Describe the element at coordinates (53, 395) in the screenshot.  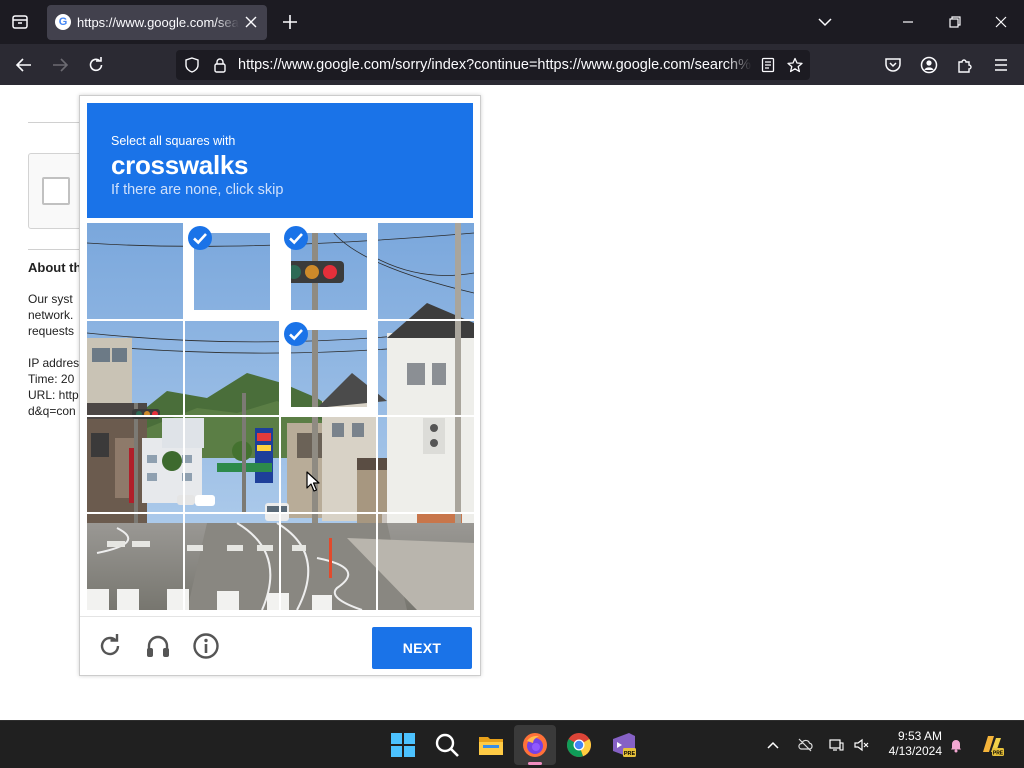
I see `info-line: URL: http` at that location.